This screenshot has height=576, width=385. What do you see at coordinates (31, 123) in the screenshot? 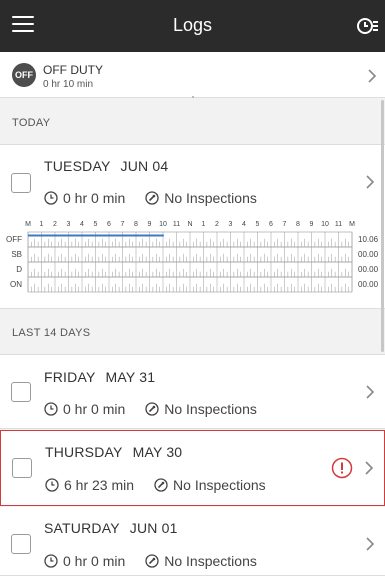
I see `section-today-label: TODAY` at bounding box center [31, 123].